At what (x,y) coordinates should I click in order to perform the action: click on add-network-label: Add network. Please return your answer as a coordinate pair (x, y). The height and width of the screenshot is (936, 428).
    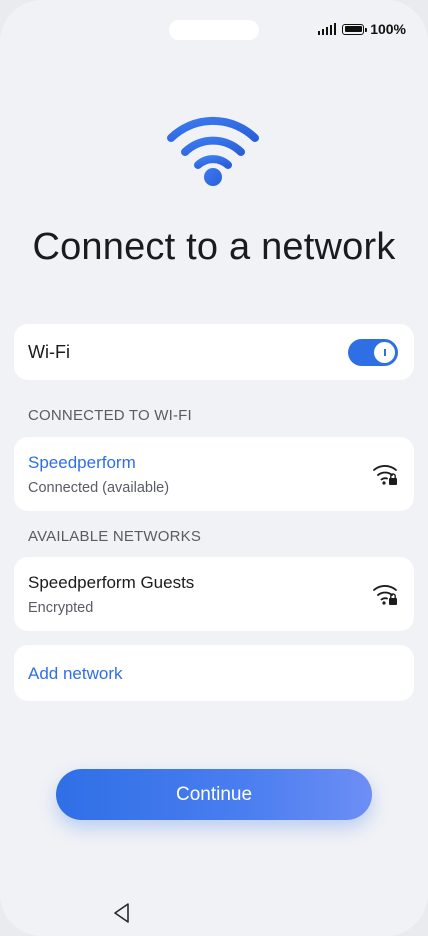
    Looking at the image, I should click on (75, 673).